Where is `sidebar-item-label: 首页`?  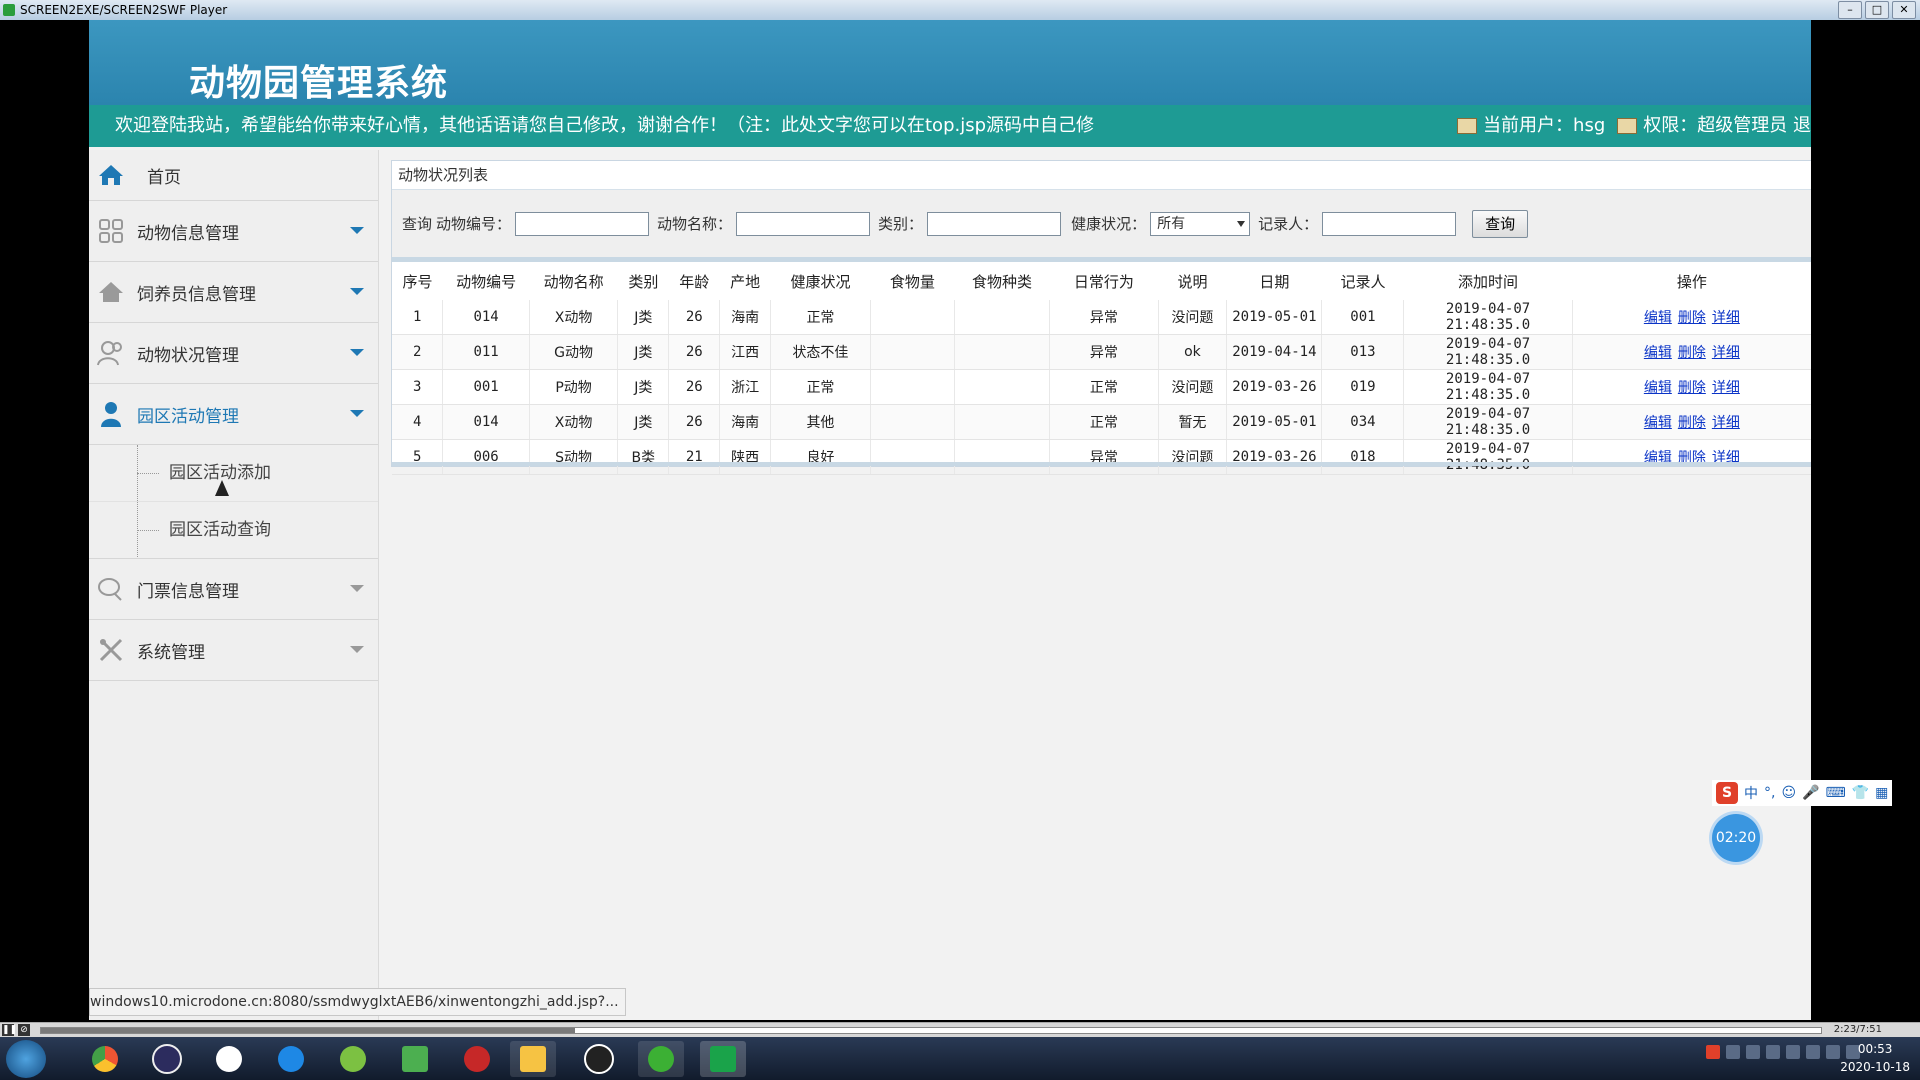 sidebar-item-label: 首页 is located at coordinates (164, 177).